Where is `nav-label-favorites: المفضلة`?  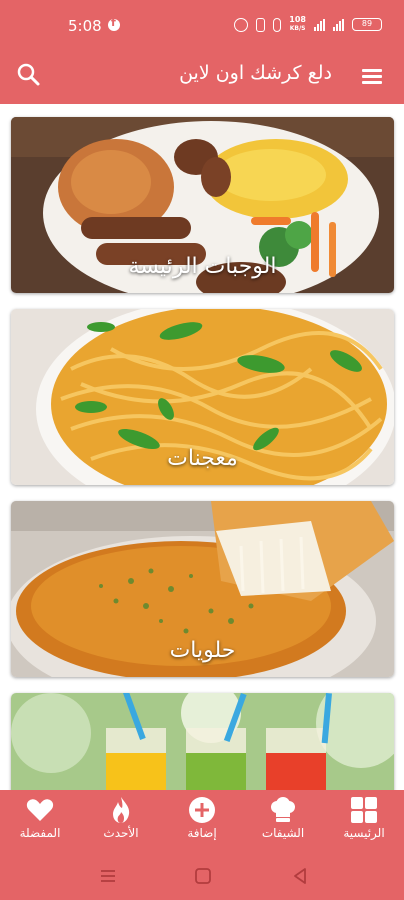 nav-label-favorites: المفضلة is located at coordinates (40, 833).